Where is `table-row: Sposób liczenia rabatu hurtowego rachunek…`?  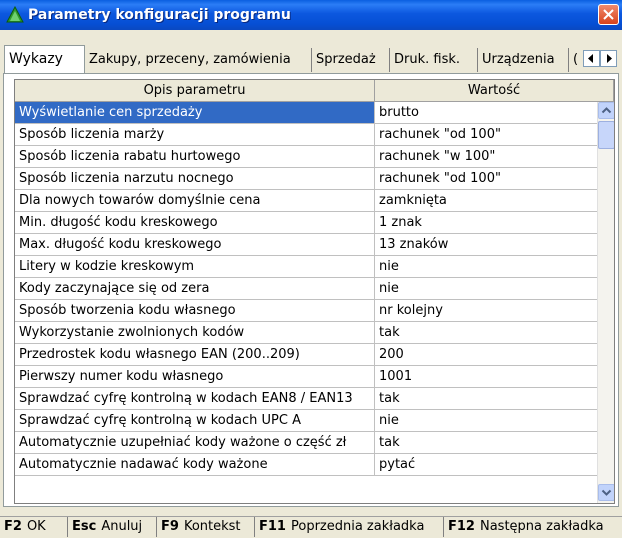 table-row: Sposób liczenia rabatu hurtowego rachunek… is located at coordinates (306, 157).